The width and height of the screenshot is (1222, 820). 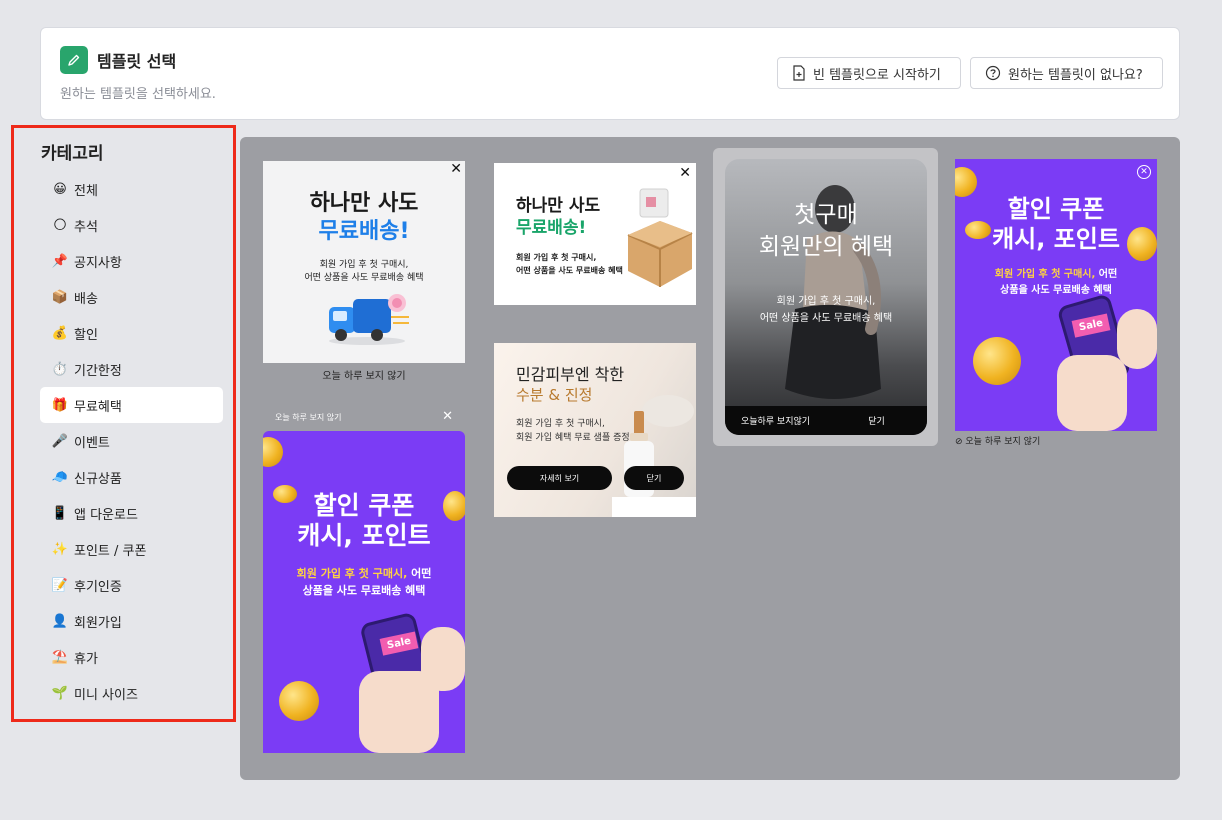 I want to click on category-item-review: 📝 후기인증, so click(x=131, y=585).